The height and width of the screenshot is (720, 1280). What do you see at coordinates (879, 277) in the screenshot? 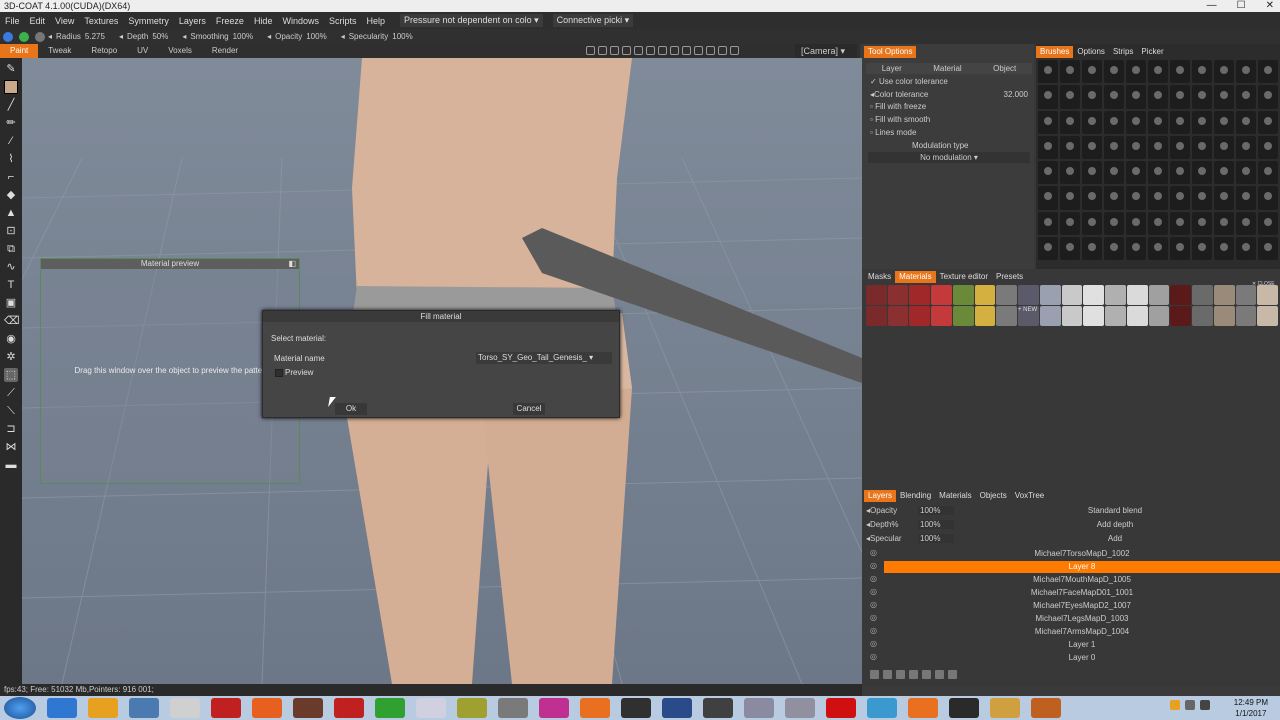
I see `tab-masks: Masks` at bounding box center [879, 277].